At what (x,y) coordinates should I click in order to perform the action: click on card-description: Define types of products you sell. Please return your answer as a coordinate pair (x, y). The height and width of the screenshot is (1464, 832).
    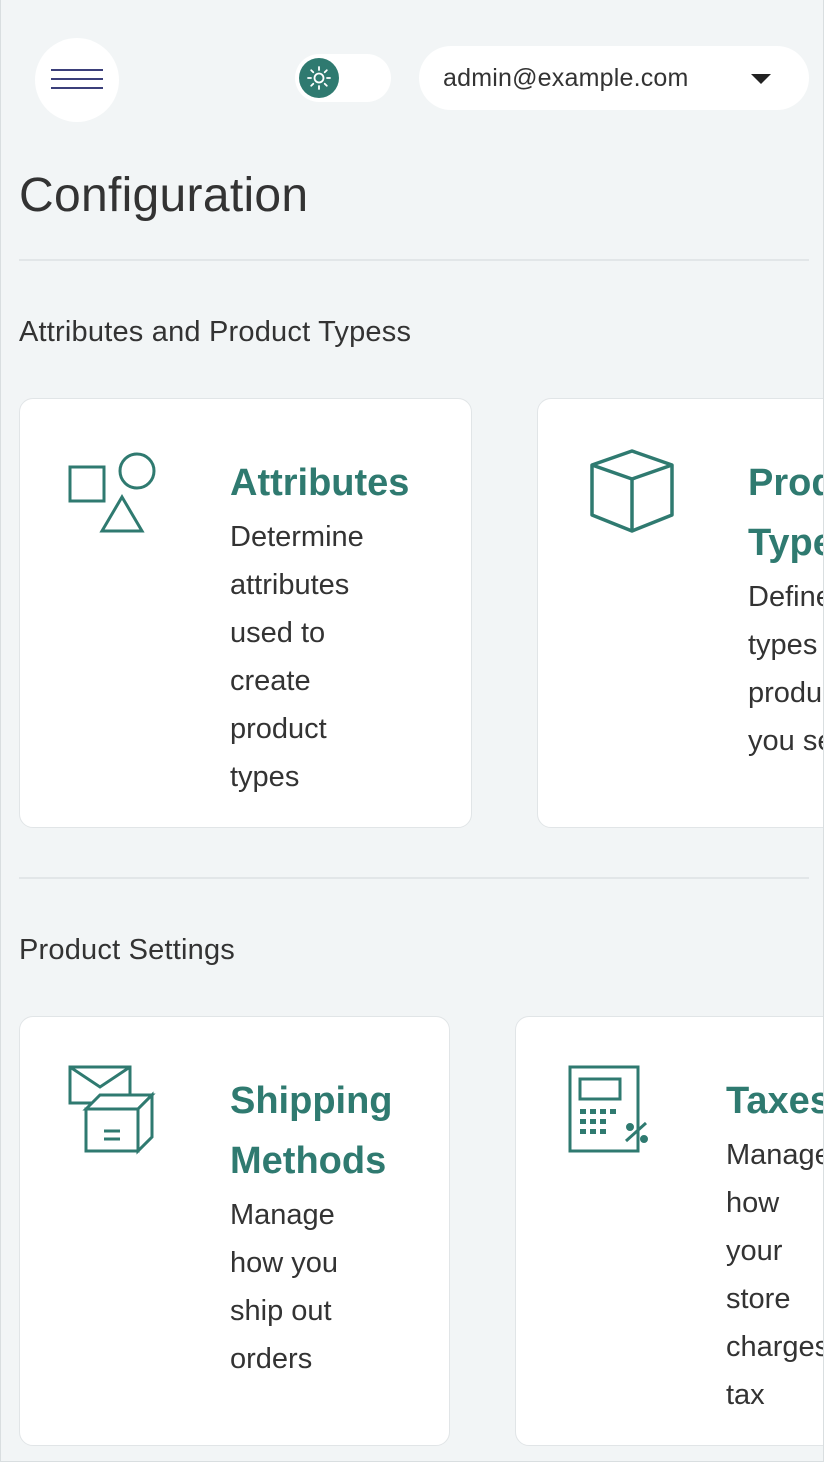
    Looking at the image, I should click on (786, 669).